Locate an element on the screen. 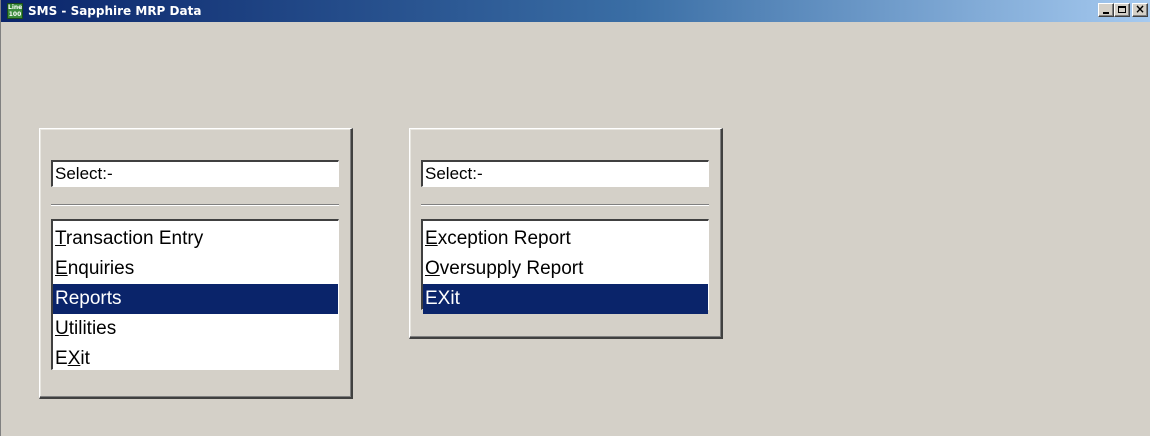 This screenshot has height=436, width=1150. menu-item-enquiries: Enquiries is located at coordinates (195, 269).